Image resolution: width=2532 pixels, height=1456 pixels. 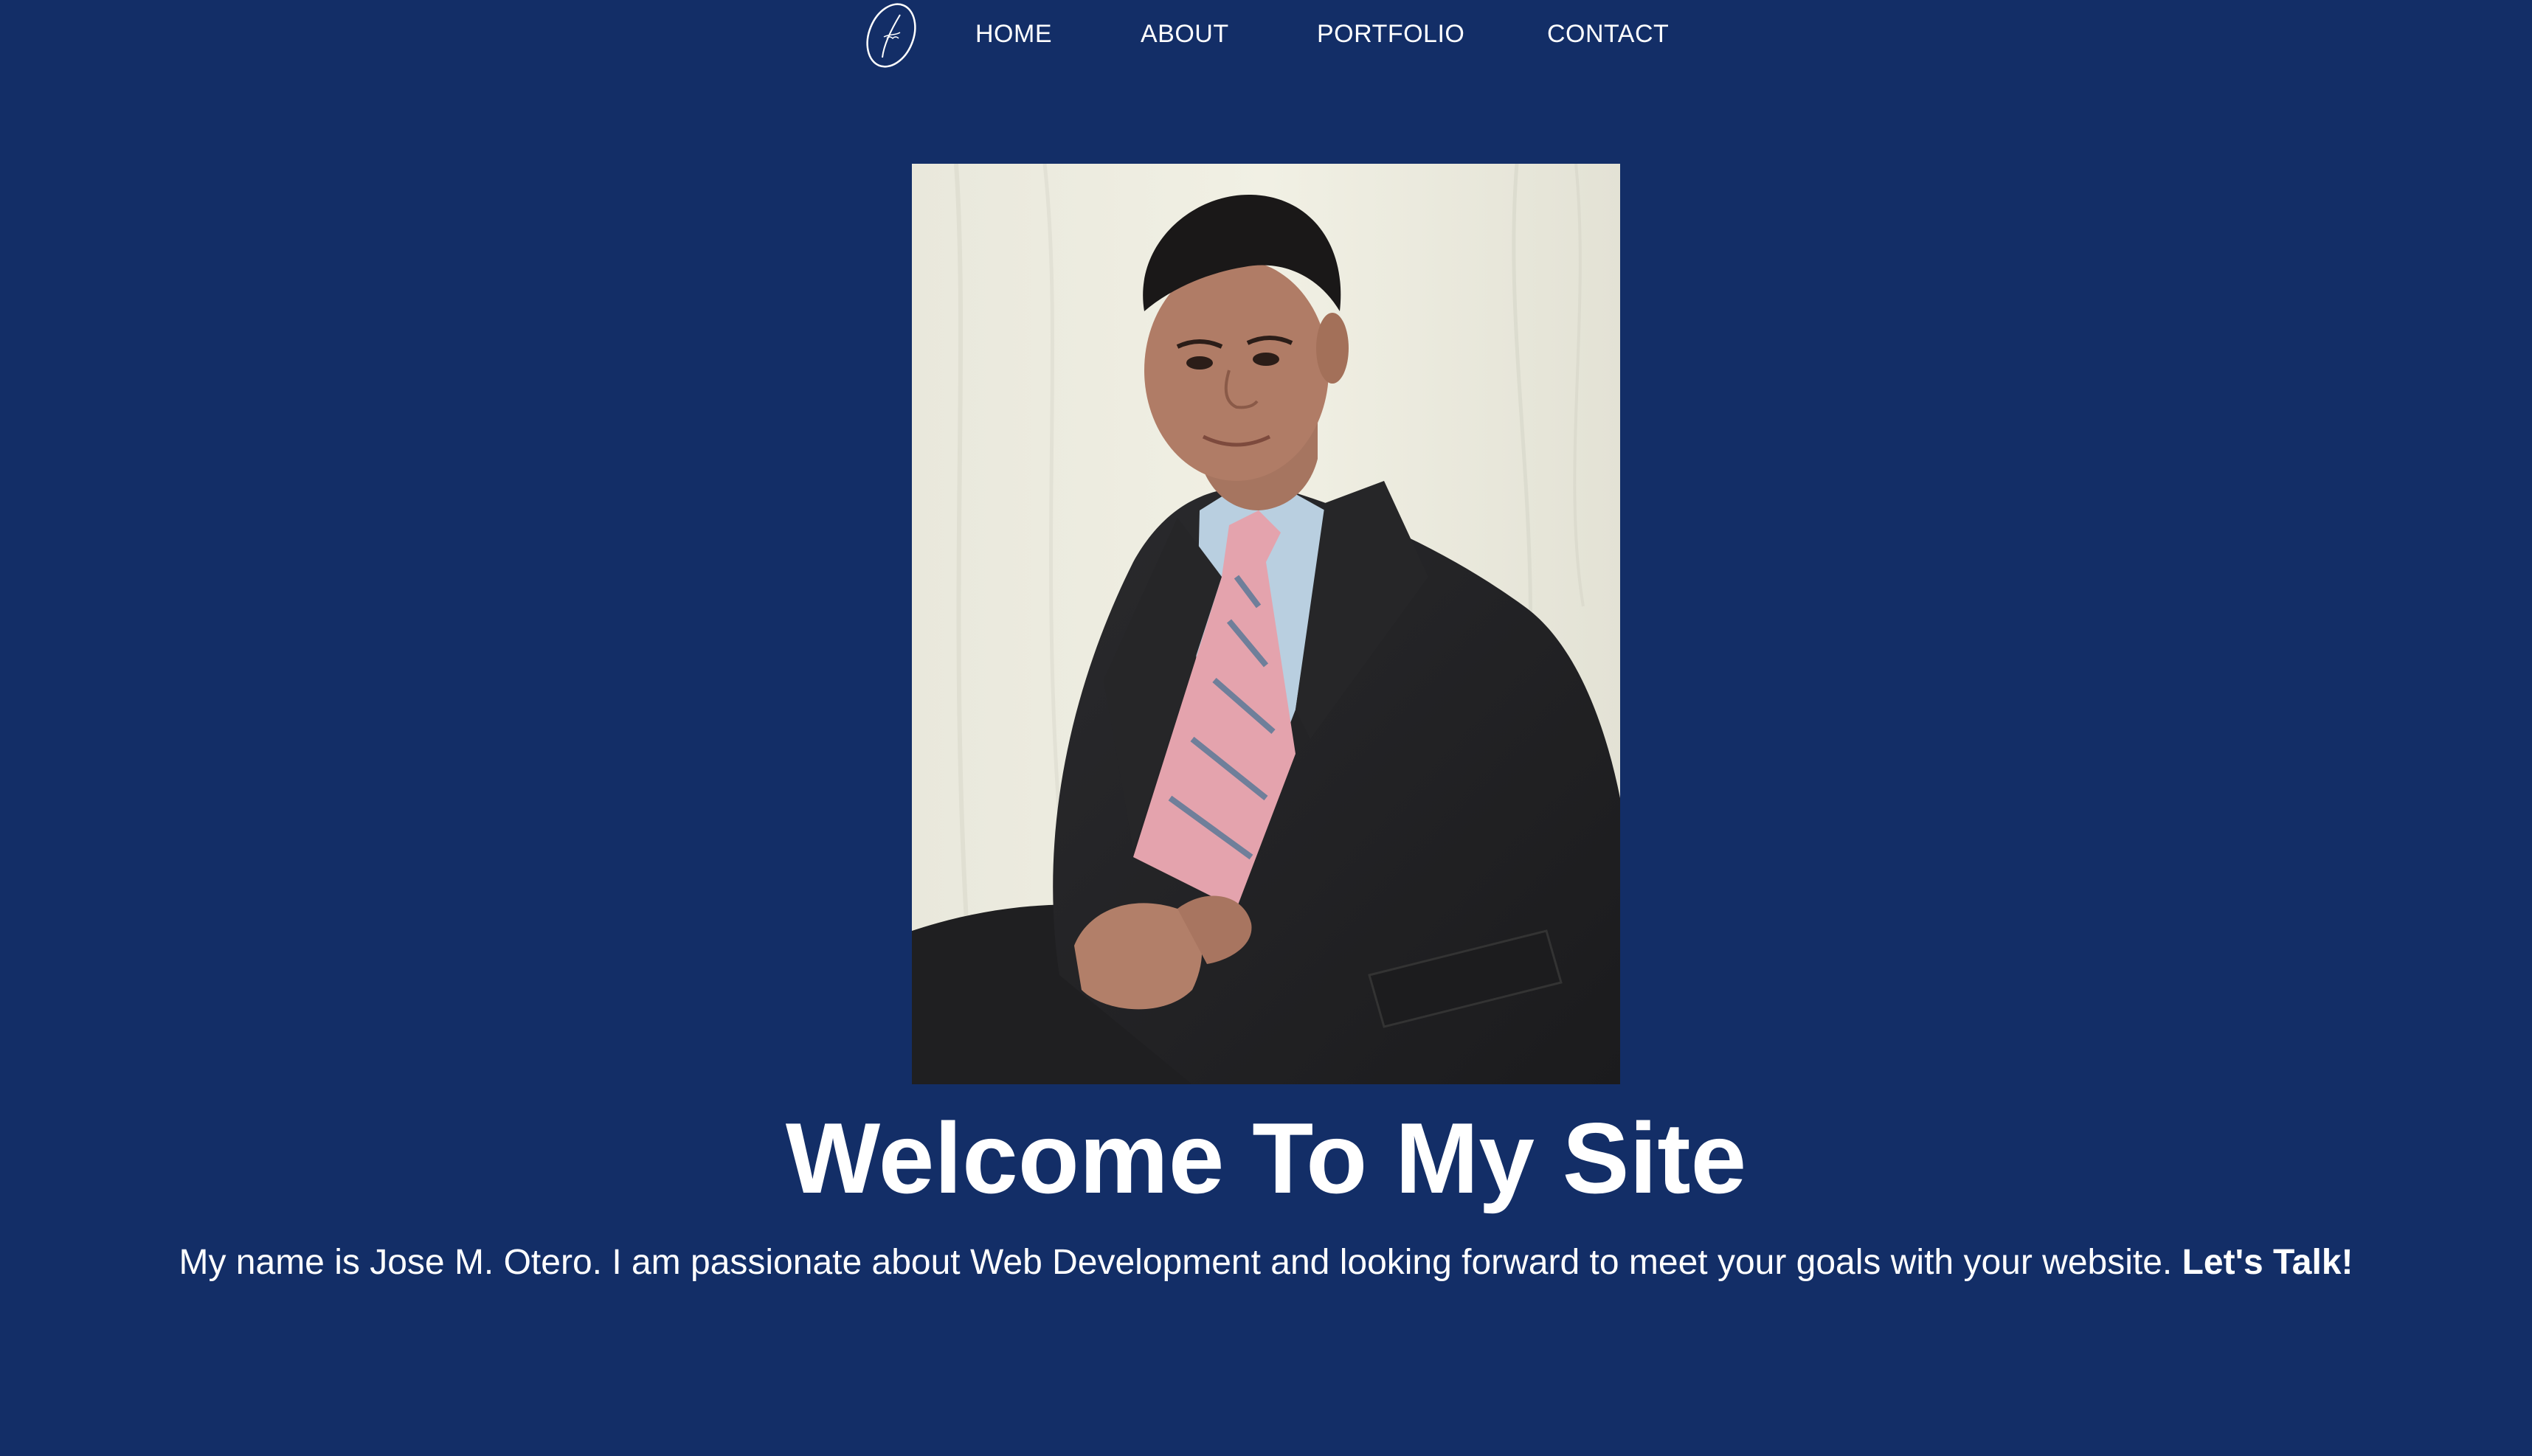 I want to click on top-navigation: HOME ABOUT PORTFOLIO CONTACT, so click(x=1266, y=37).